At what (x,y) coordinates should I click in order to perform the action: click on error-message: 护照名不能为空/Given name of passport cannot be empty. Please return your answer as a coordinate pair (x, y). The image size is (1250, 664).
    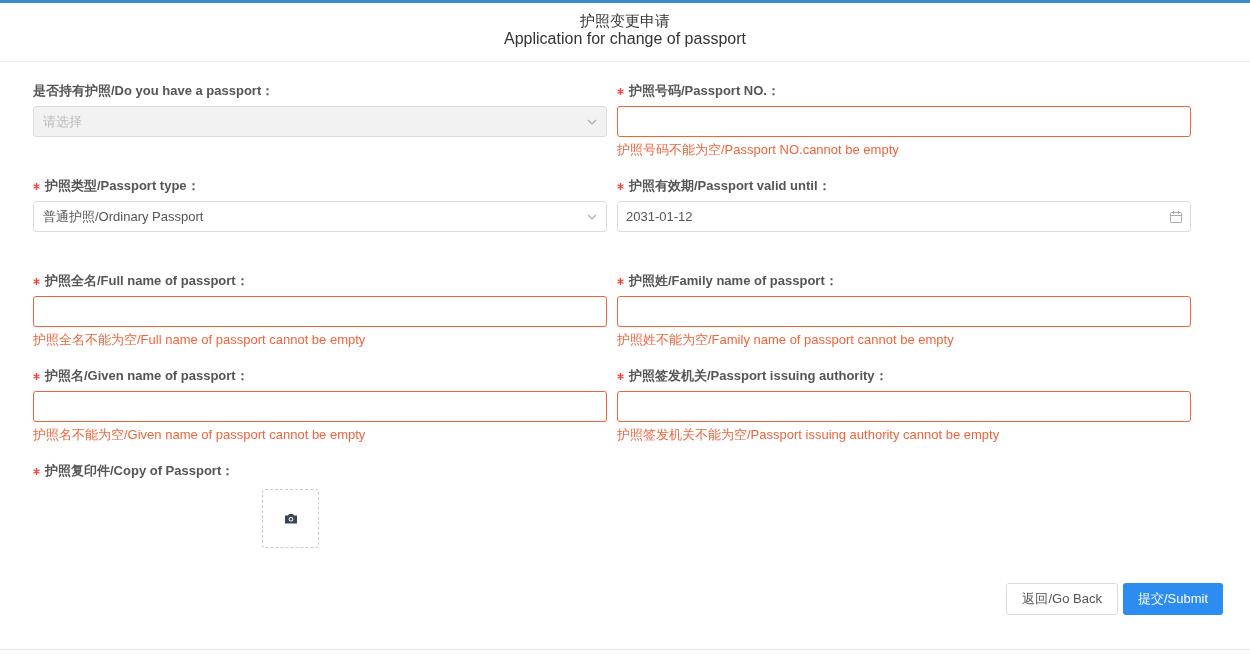
    Looking at the image, I should click on (200, 435).